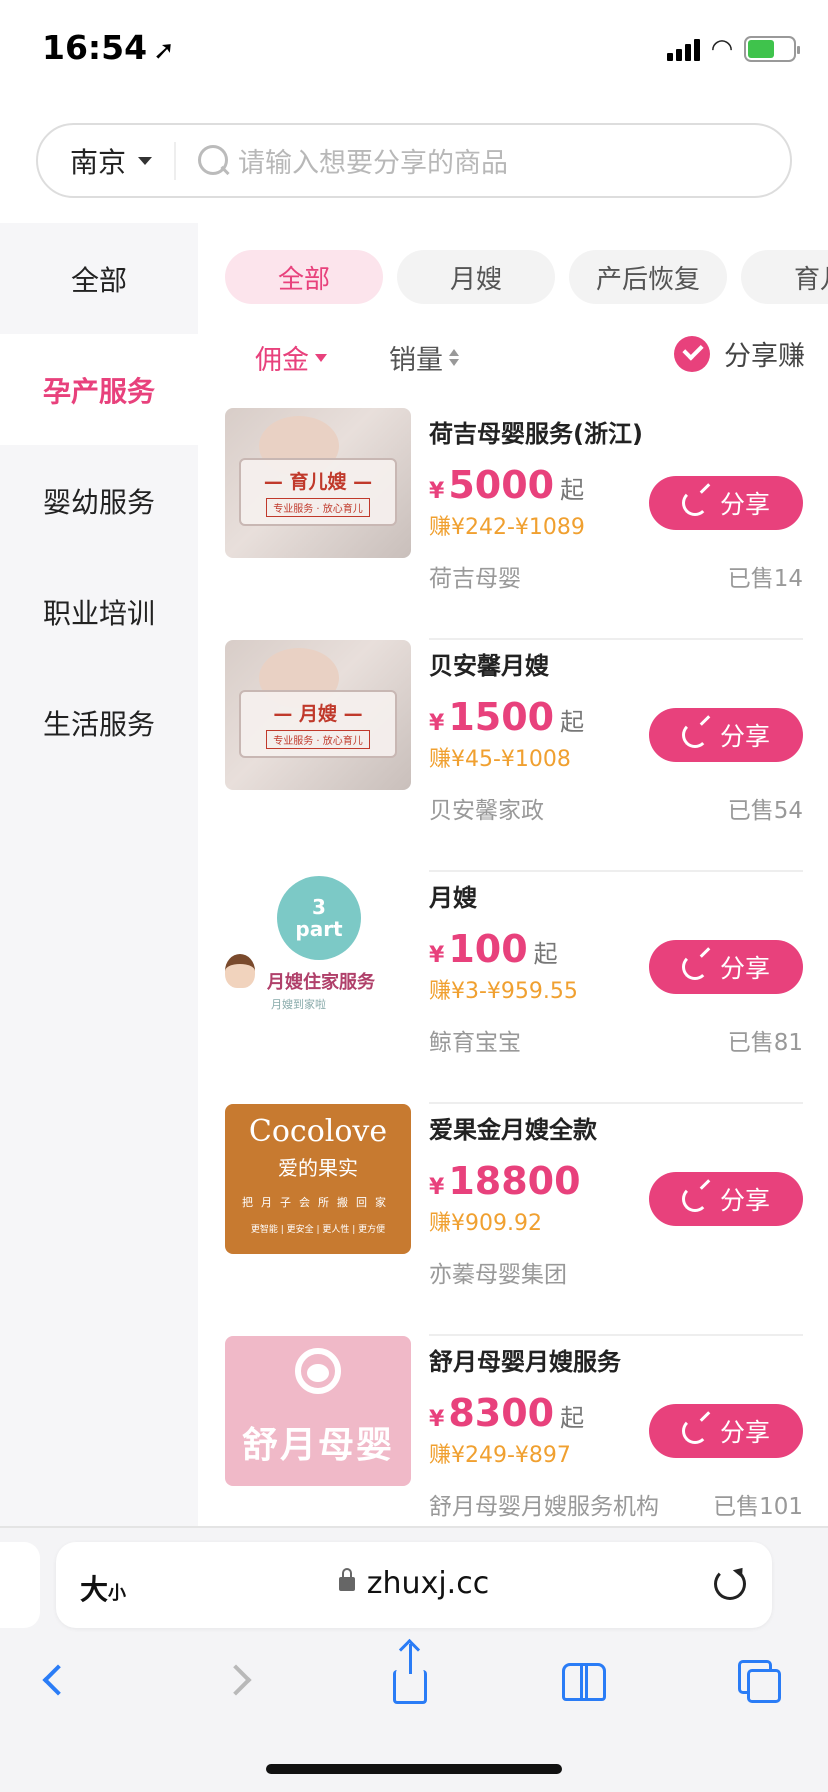  Describe the element at coordinates (98, 162) in the screenshot. I see `city-label: 南京` at that location.